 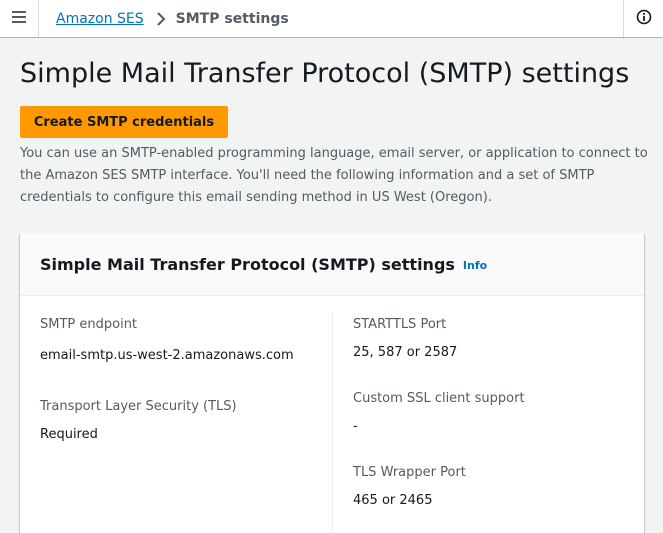 What do you see at coordinates (475, 265) in the screenshot?
I see `info-link: Info` at bounding box center [475, 265].